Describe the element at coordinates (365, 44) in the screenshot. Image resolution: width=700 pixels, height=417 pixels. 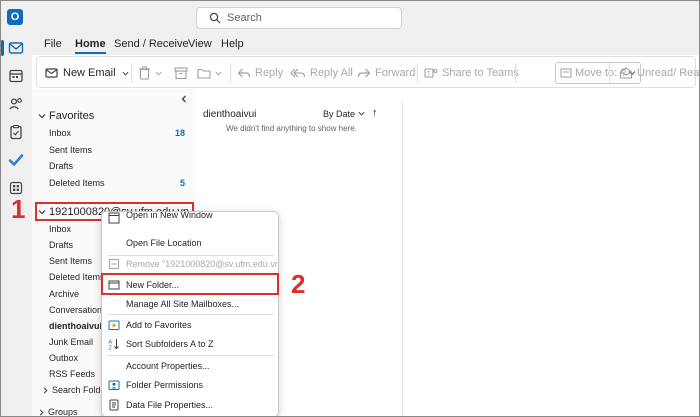
I see `menu-bar: File Home Send / Receive View Help` at that location.